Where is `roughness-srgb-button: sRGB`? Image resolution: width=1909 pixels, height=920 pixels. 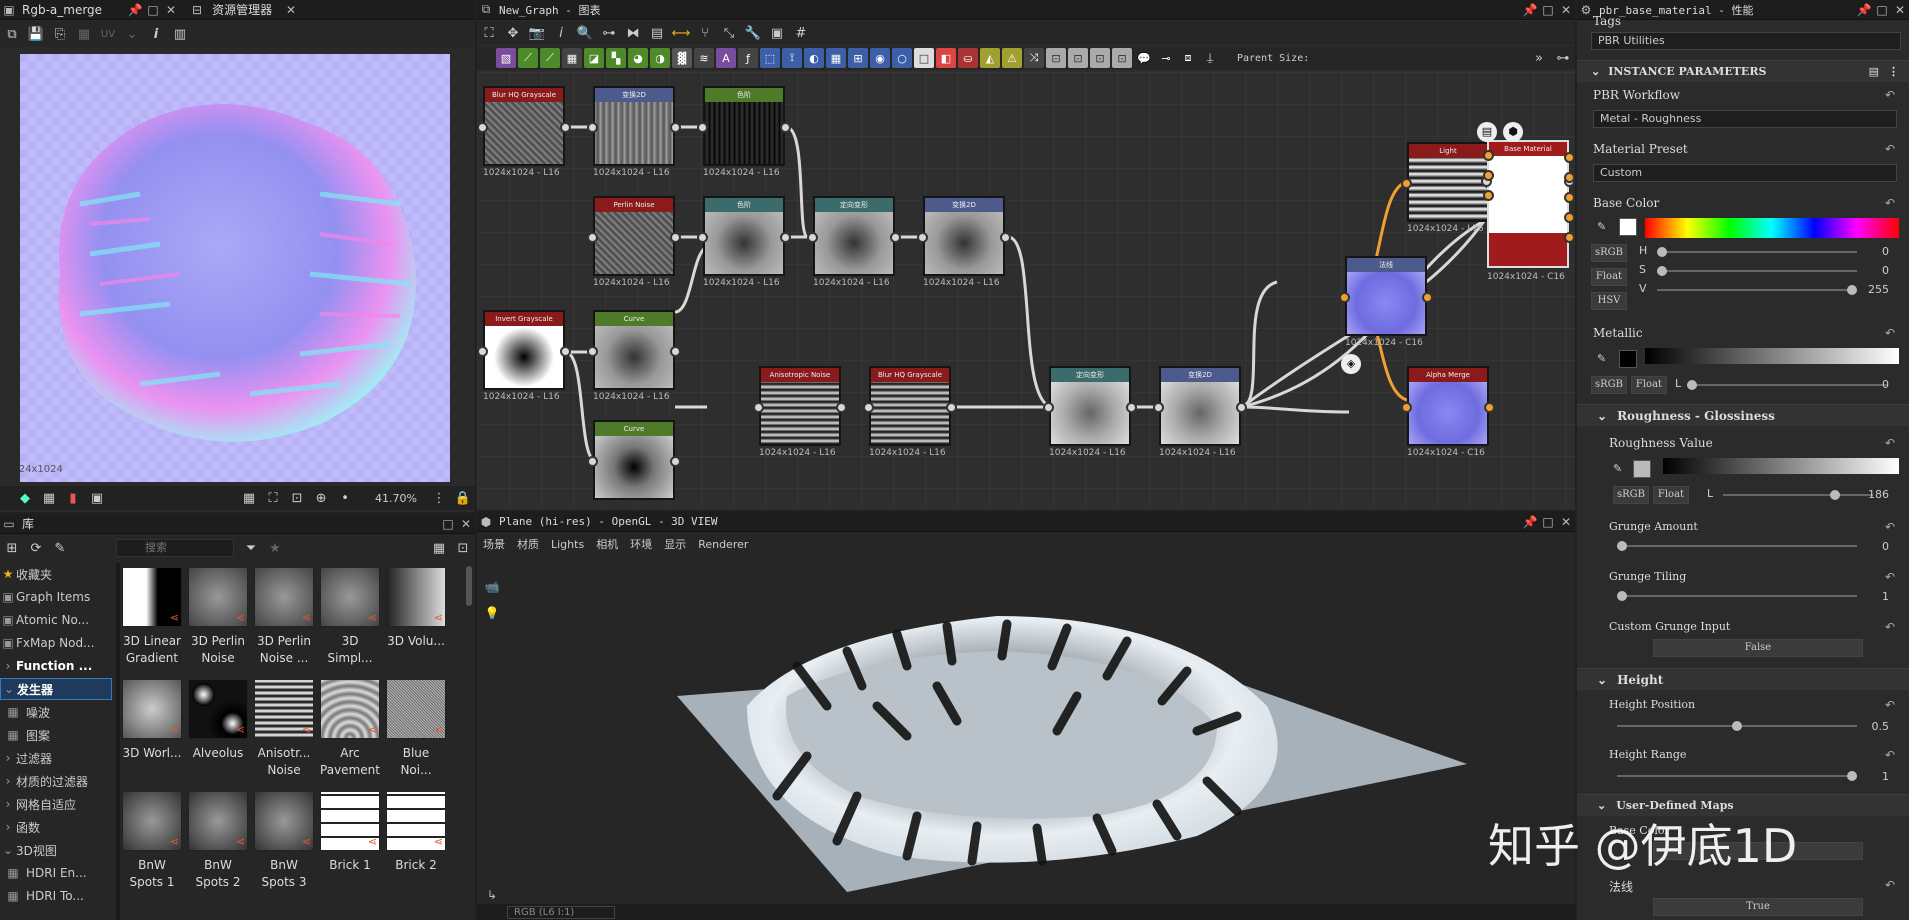
roughness-srgb-button: sRGB is located at coordinates (1631, 495).